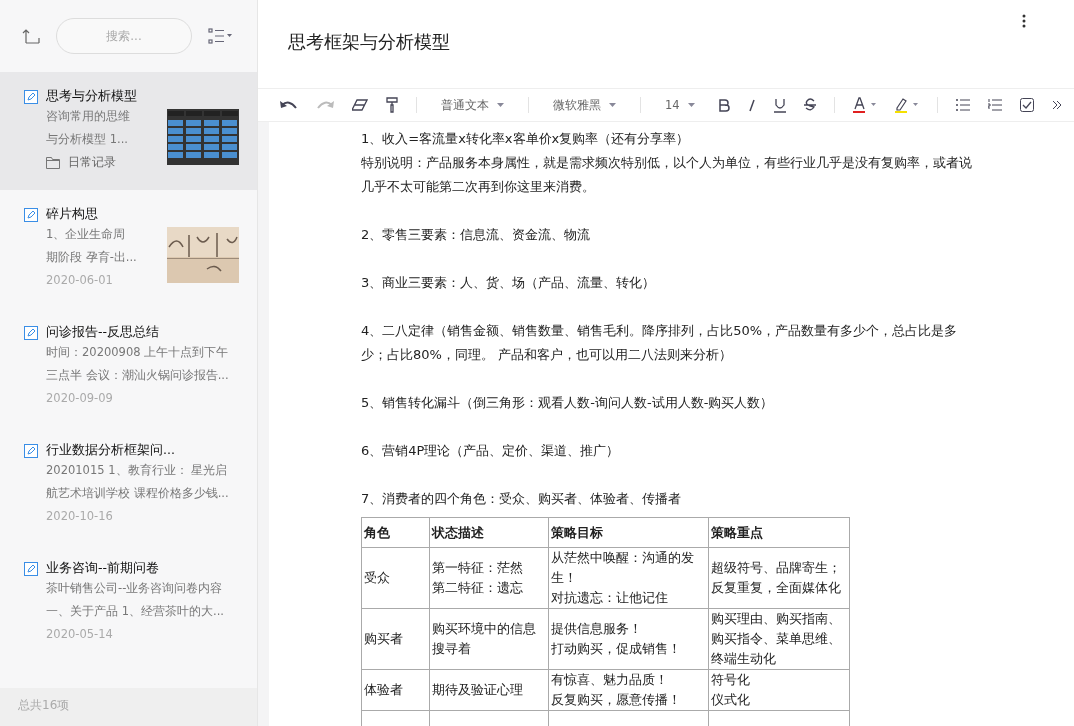 This screenshot has width=1074, height=726. I want to click on column-header: 策略目标, so click(628, 532).